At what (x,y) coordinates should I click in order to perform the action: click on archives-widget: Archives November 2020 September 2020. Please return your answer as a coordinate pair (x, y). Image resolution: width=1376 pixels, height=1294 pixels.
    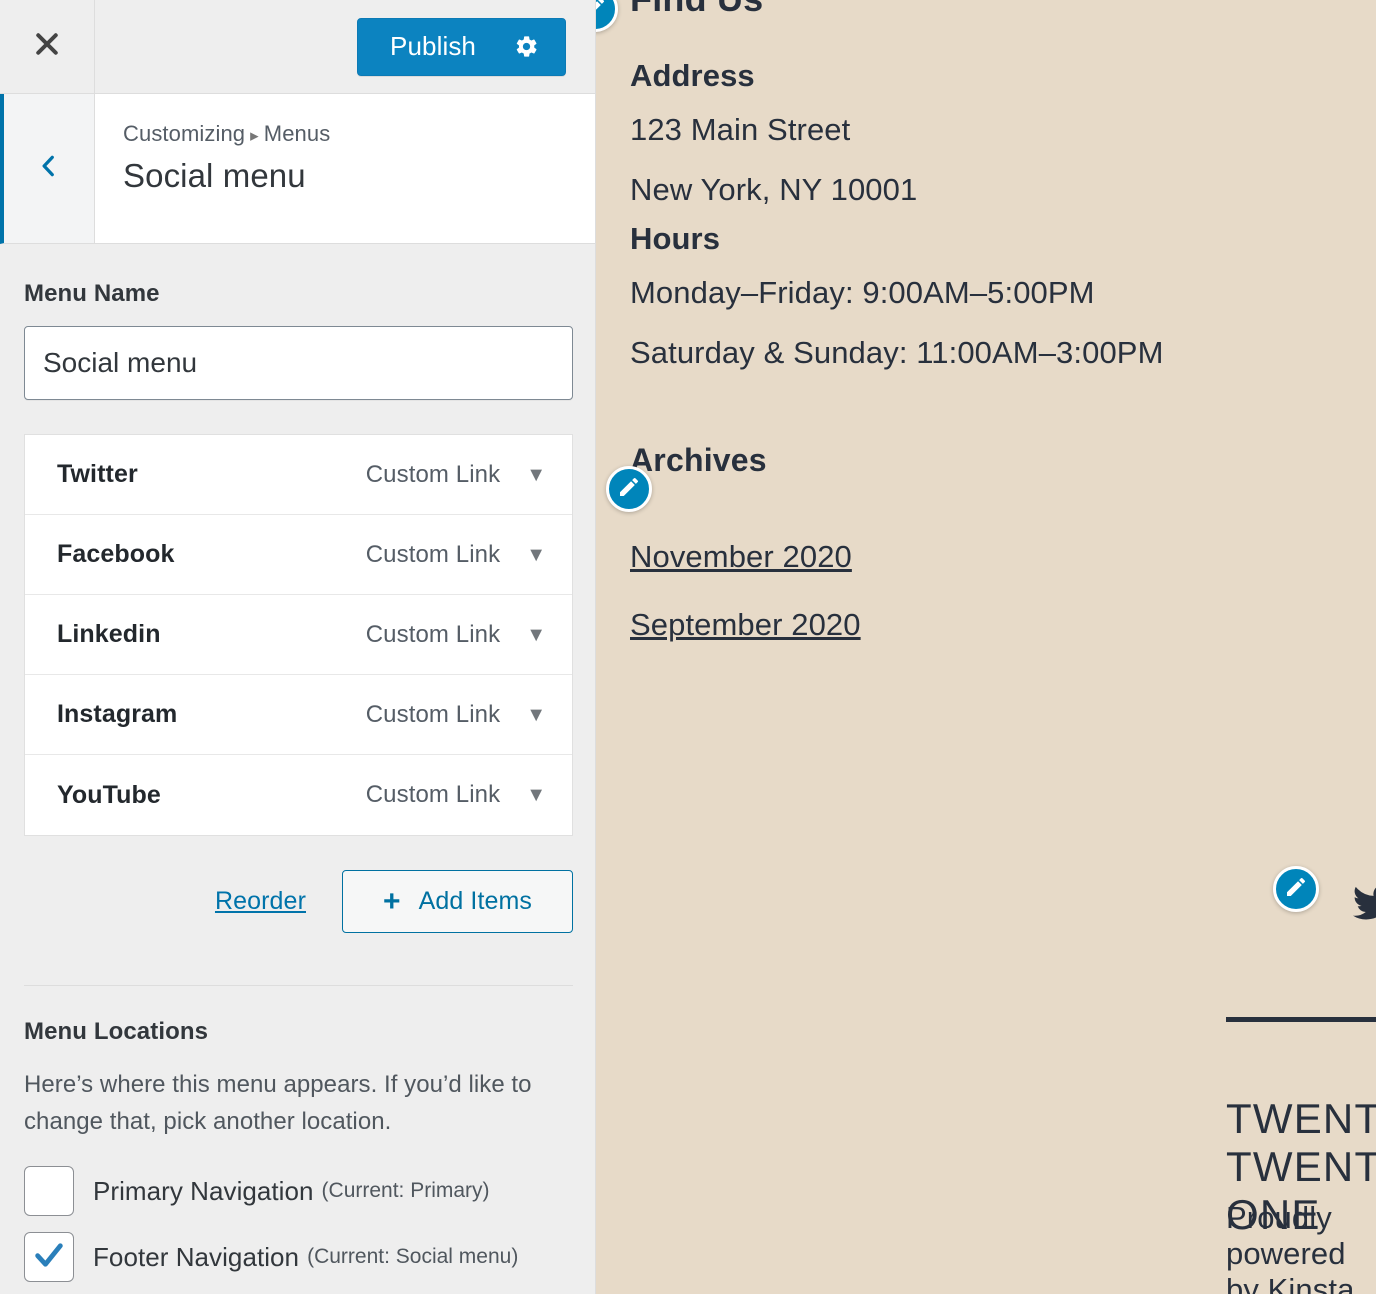
    Looking at the image, I should click on (986, 542).